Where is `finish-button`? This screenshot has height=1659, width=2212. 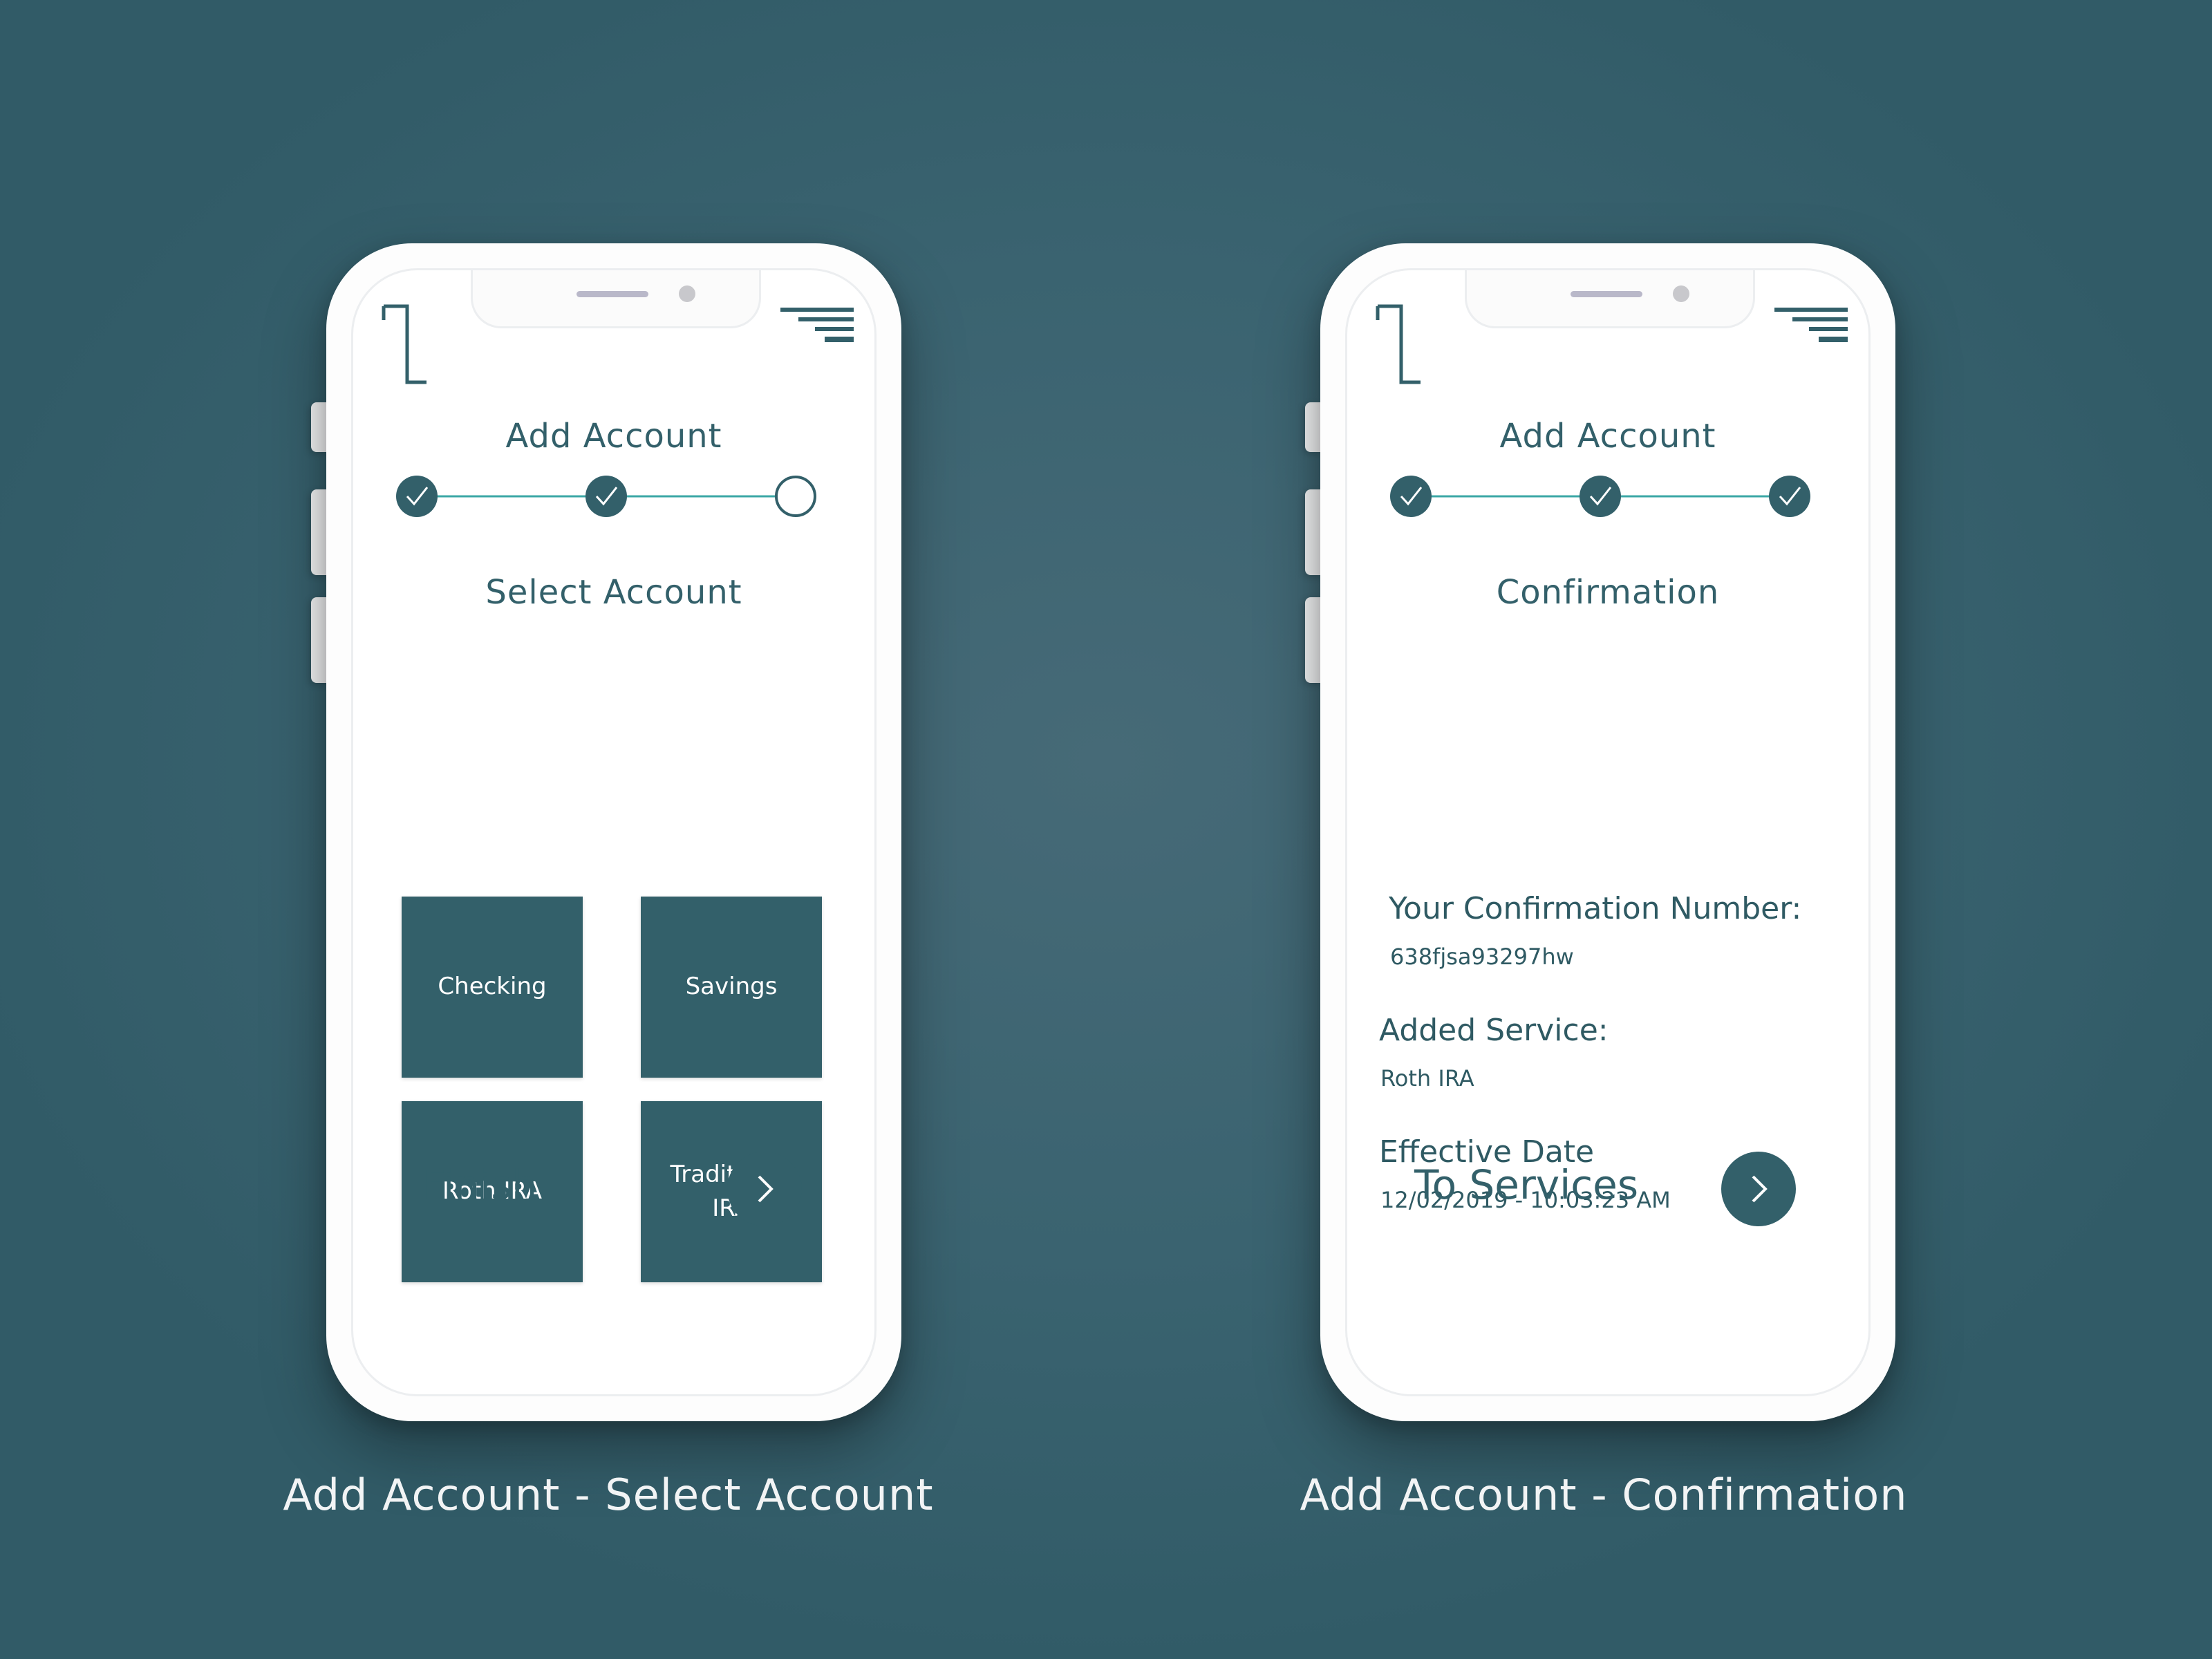
finish-button is located at coordinates (765, 1189).